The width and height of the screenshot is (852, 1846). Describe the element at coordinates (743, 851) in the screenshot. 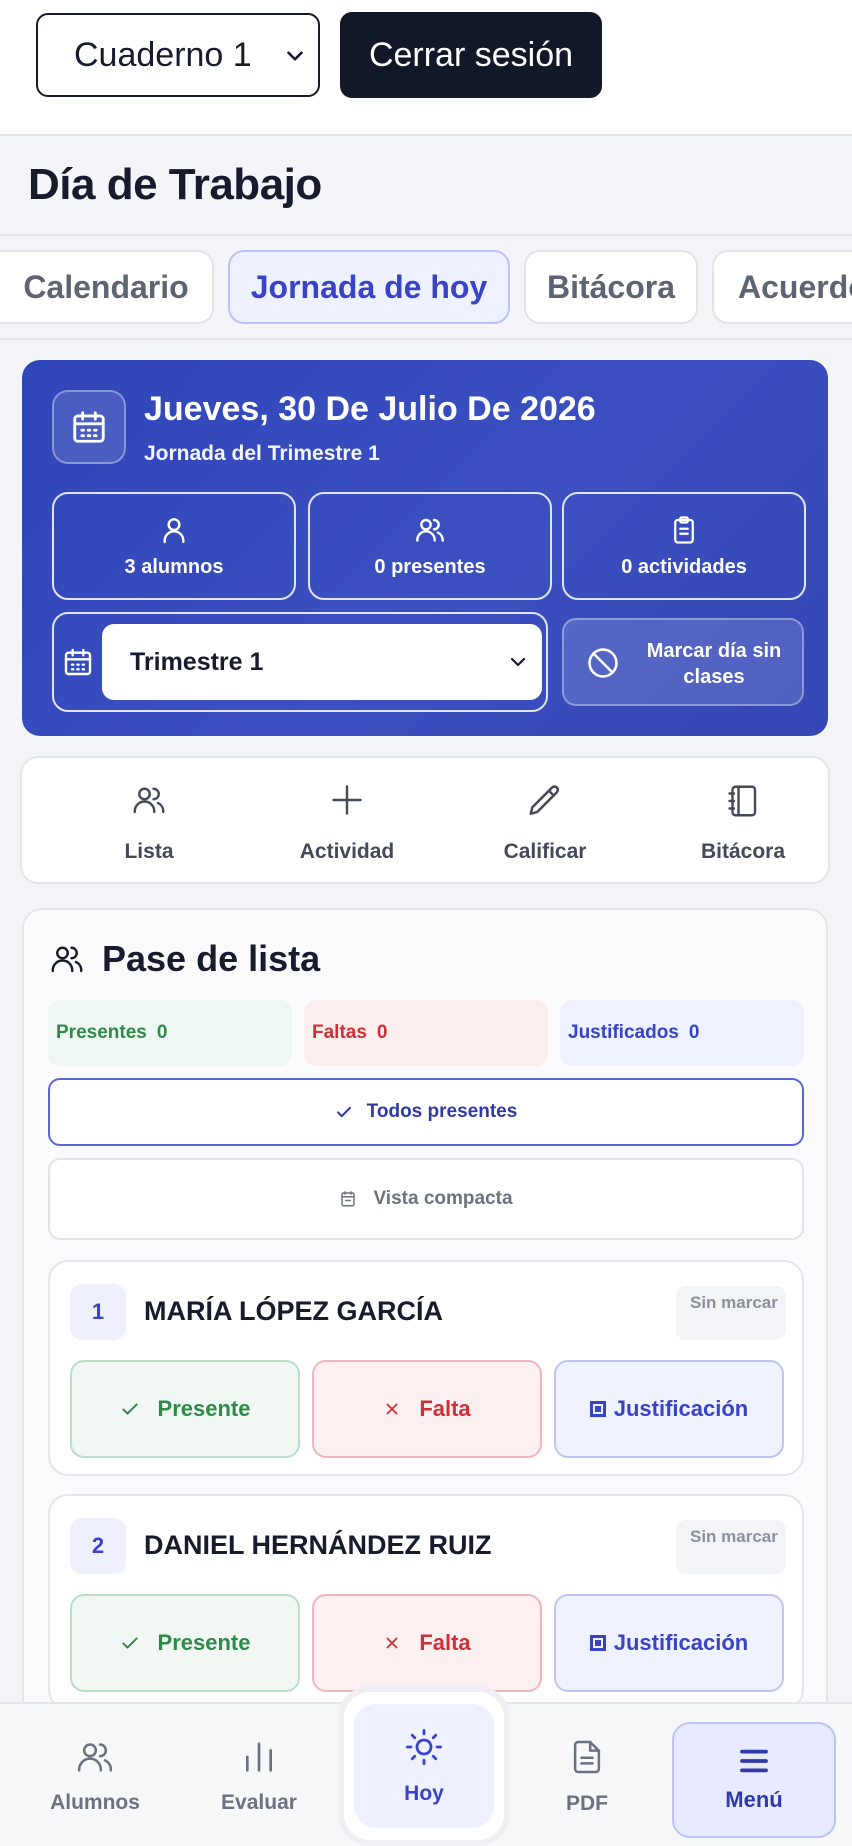

I see `quick-action-label: Bitácora` at that location.